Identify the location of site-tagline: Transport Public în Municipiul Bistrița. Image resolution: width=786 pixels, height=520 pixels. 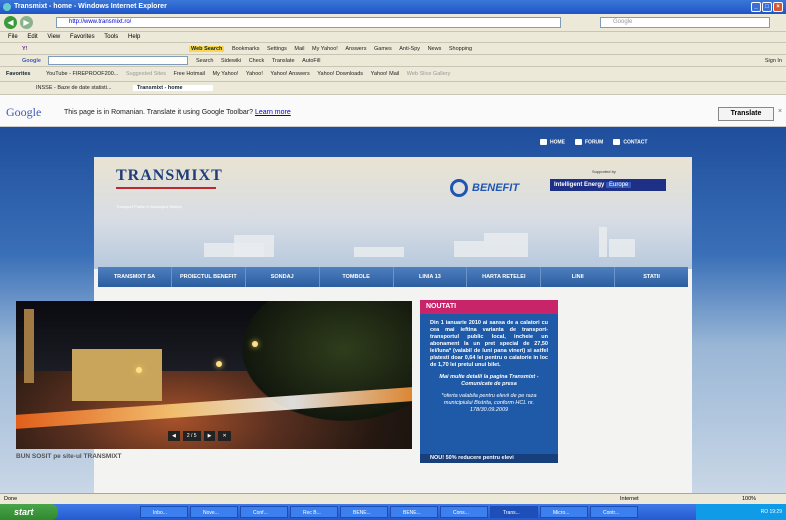
(149, 206).